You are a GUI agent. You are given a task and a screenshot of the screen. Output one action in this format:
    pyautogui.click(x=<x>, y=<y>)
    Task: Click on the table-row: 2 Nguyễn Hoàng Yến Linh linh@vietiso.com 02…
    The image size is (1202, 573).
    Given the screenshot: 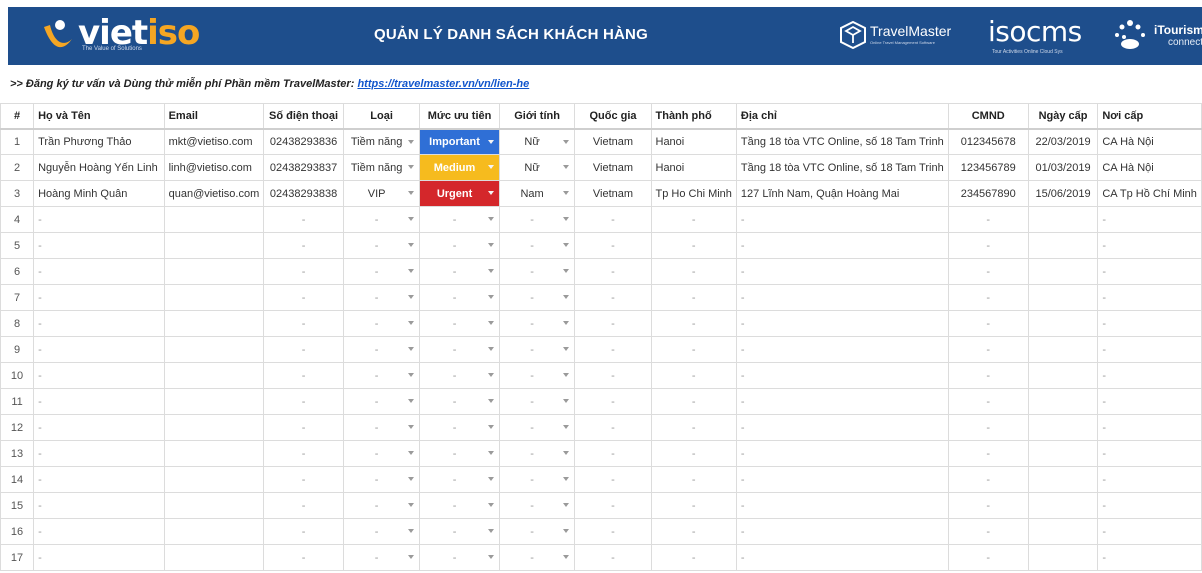 What is the action you would take?
    pyautogui.click(x=601, y=167)
    